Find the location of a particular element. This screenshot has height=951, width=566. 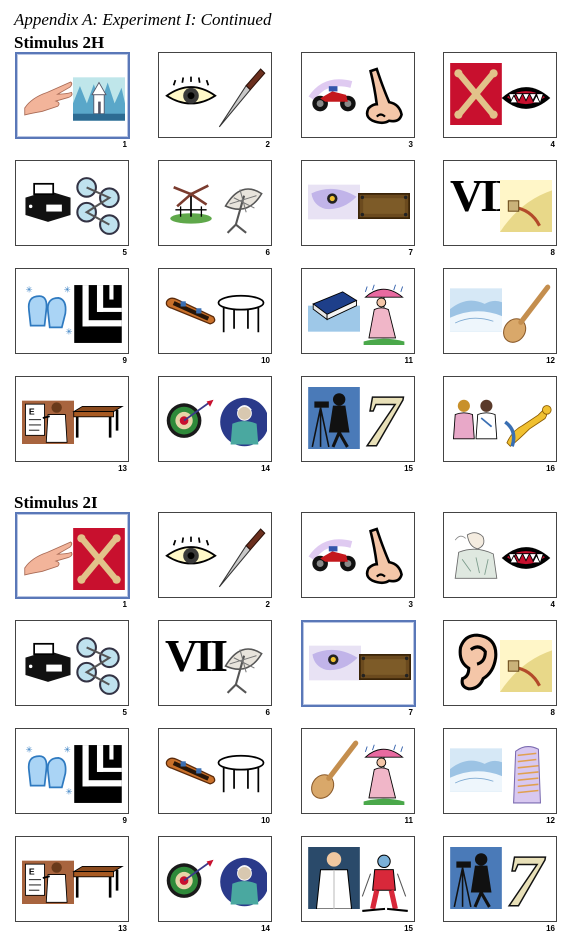

stimulus-number: 8 is located at coordinates (552, 712).